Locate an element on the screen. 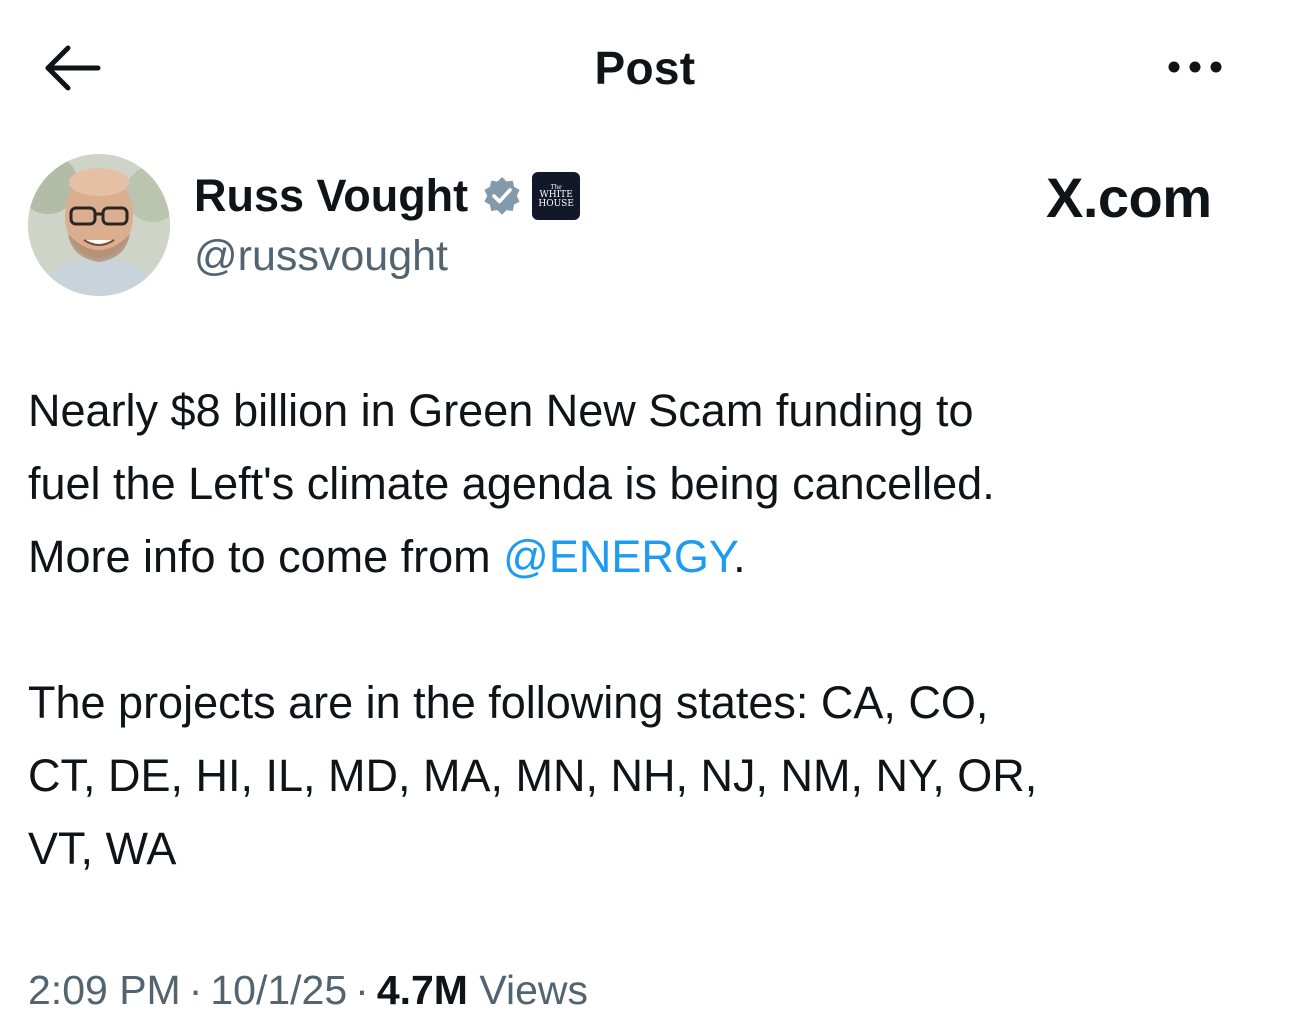 This screenshot has width=1290, height=1032. post-date: 10/1/25 is located at coordinates (278, 990).